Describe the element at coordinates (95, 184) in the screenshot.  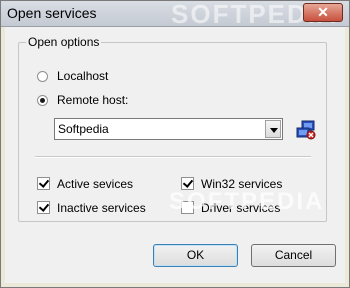
I see `active-services-label: Active sevices` at that location.